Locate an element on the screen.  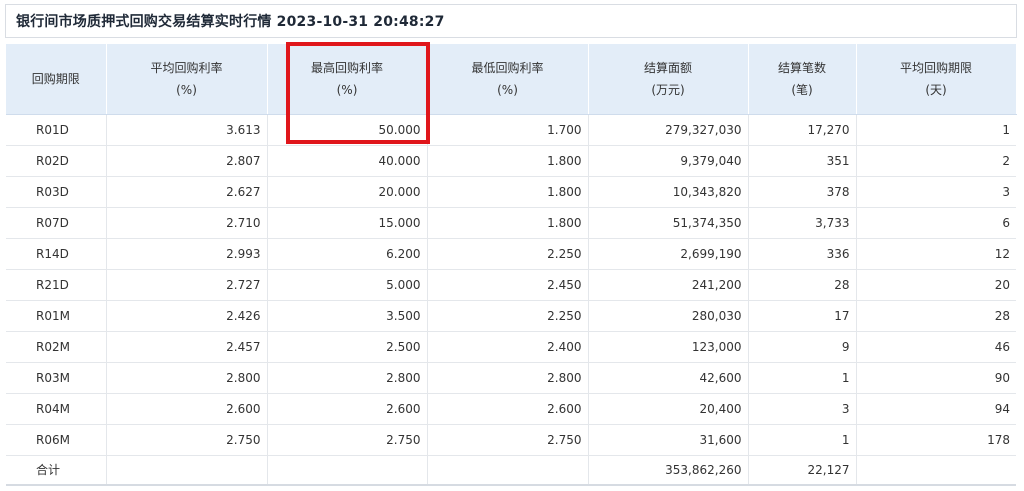
cell-settlement-count: 17 is located at coordinates (802, 316).